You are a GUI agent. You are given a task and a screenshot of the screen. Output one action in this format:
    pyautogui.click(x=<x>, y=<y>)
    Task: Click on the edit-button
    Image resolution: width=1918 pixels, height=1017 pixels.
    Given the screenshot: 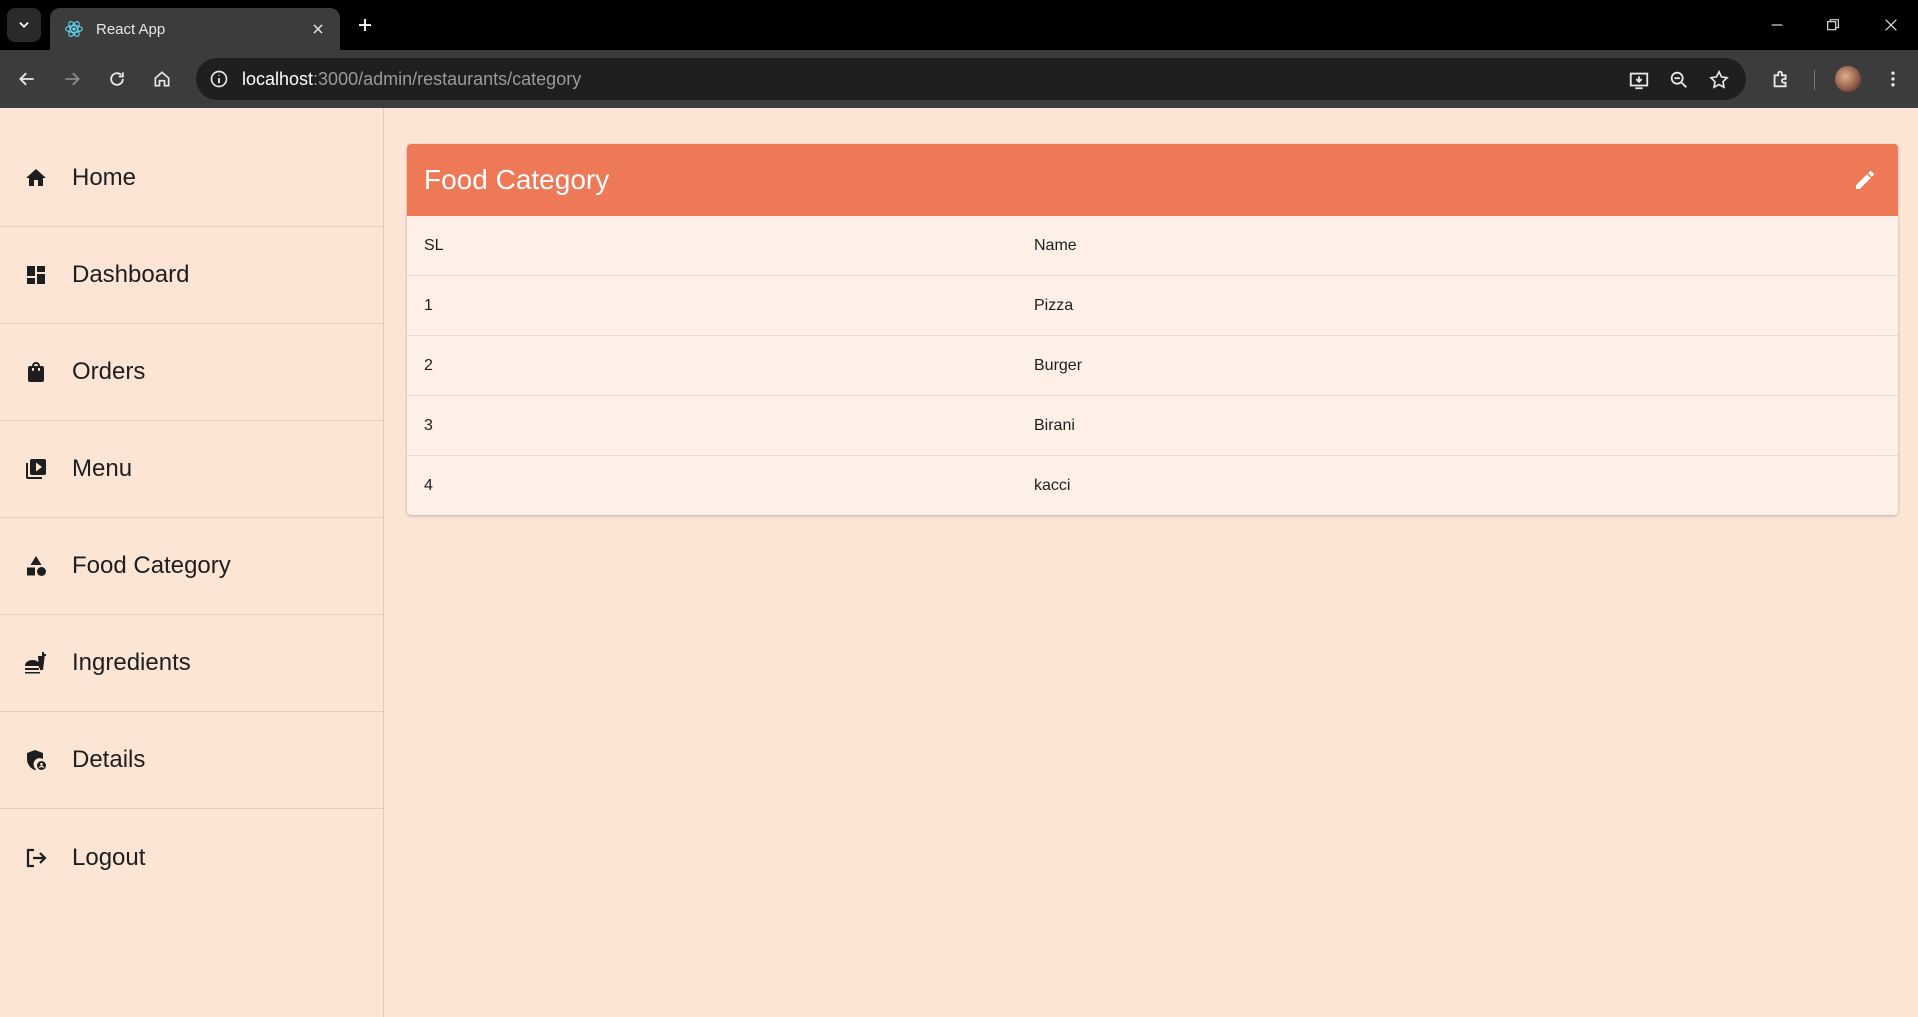 What is the action you would take?
    pyautogui.click(x=1865, y=180)
    